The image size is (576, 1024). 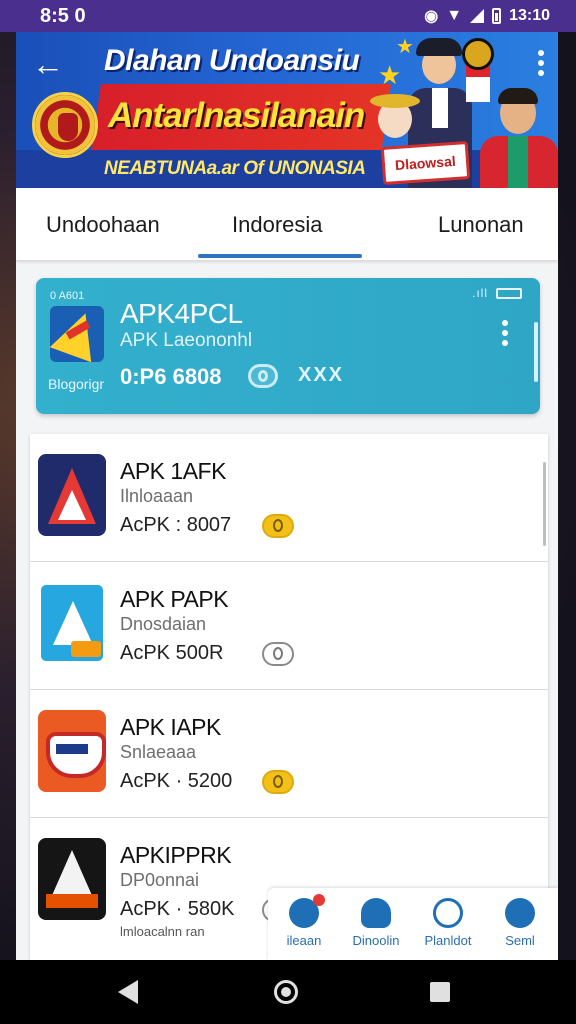 I want to click on battery-icon, so click(x=497, y=16).